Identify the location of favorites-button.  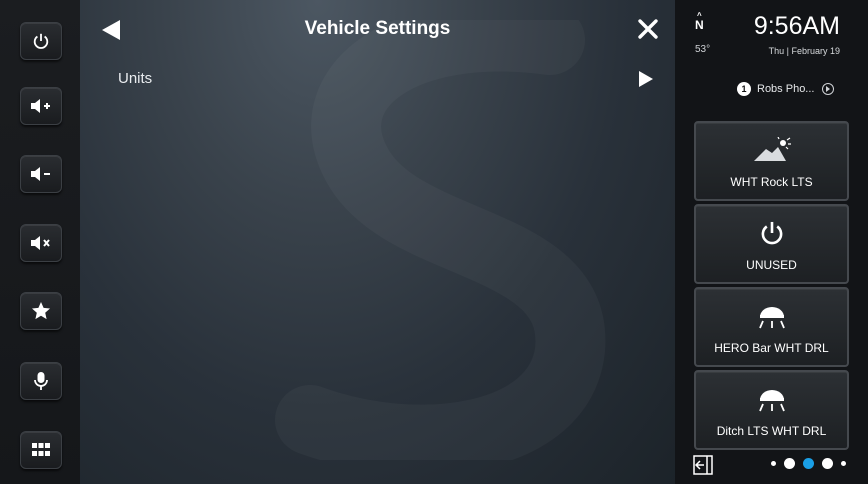
(41, 311).